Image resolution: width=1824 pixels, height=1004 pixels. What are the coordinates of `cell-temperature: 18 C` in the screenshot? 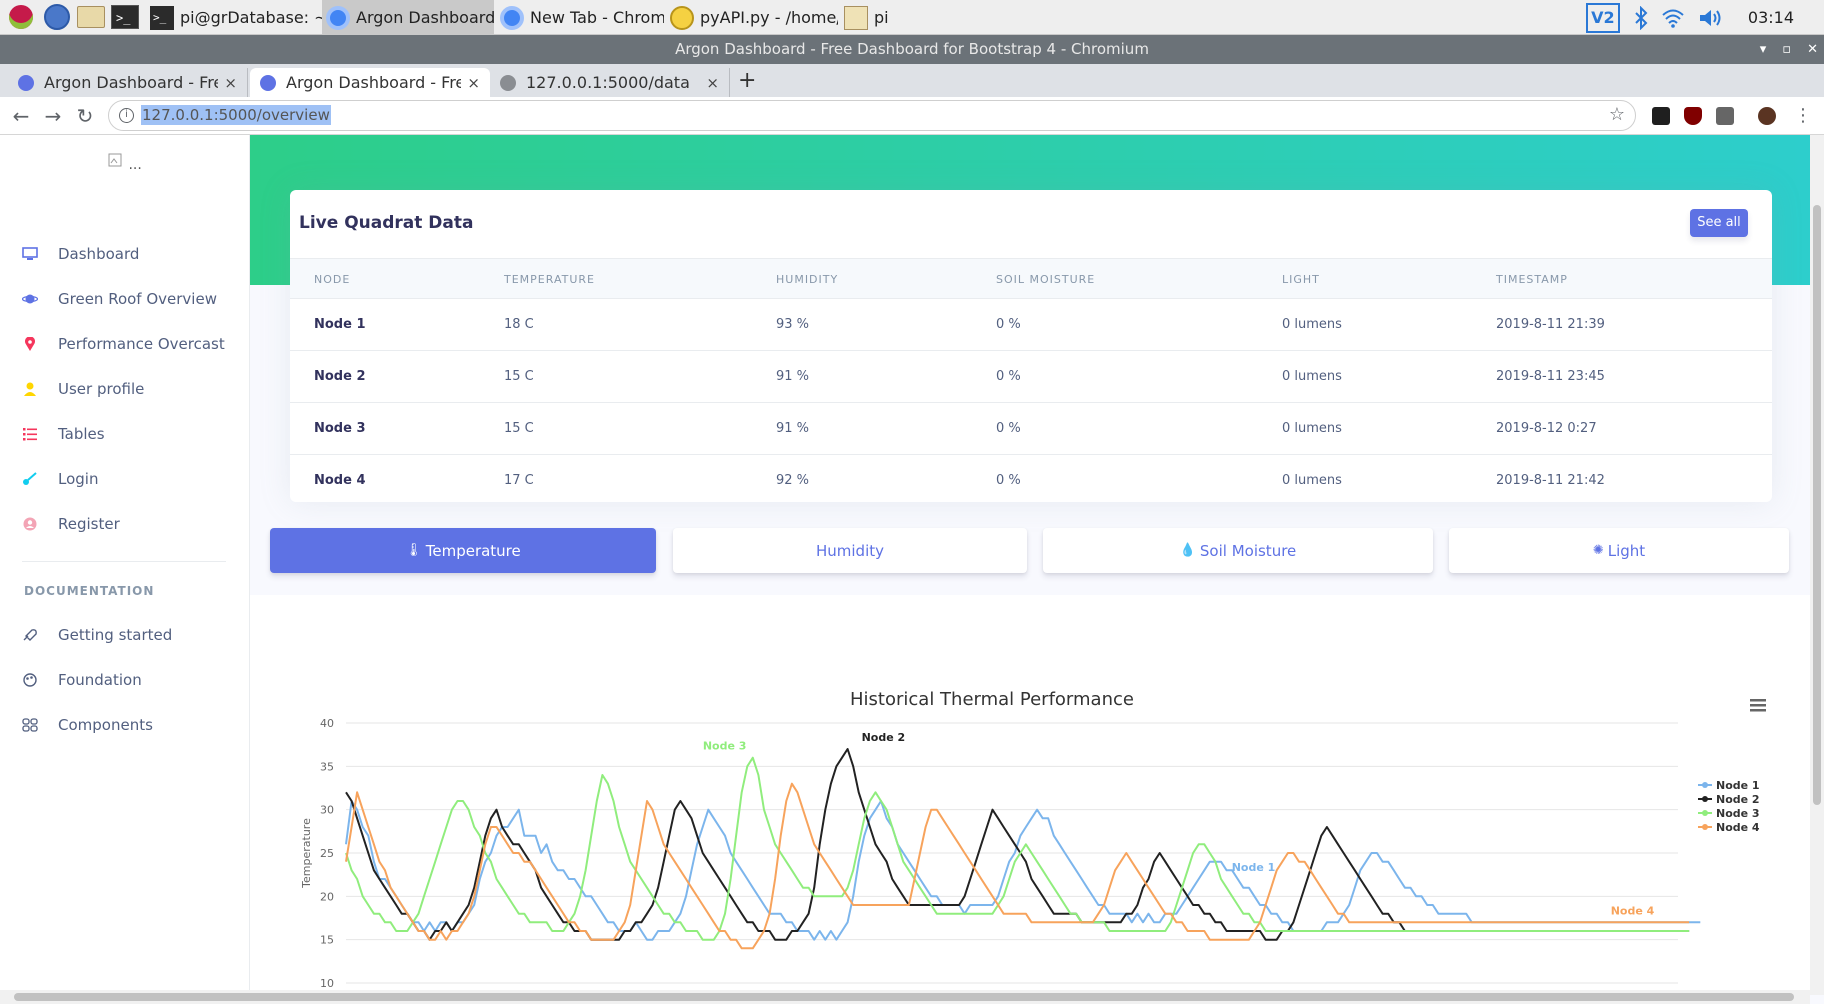 It's located at (519, 324).